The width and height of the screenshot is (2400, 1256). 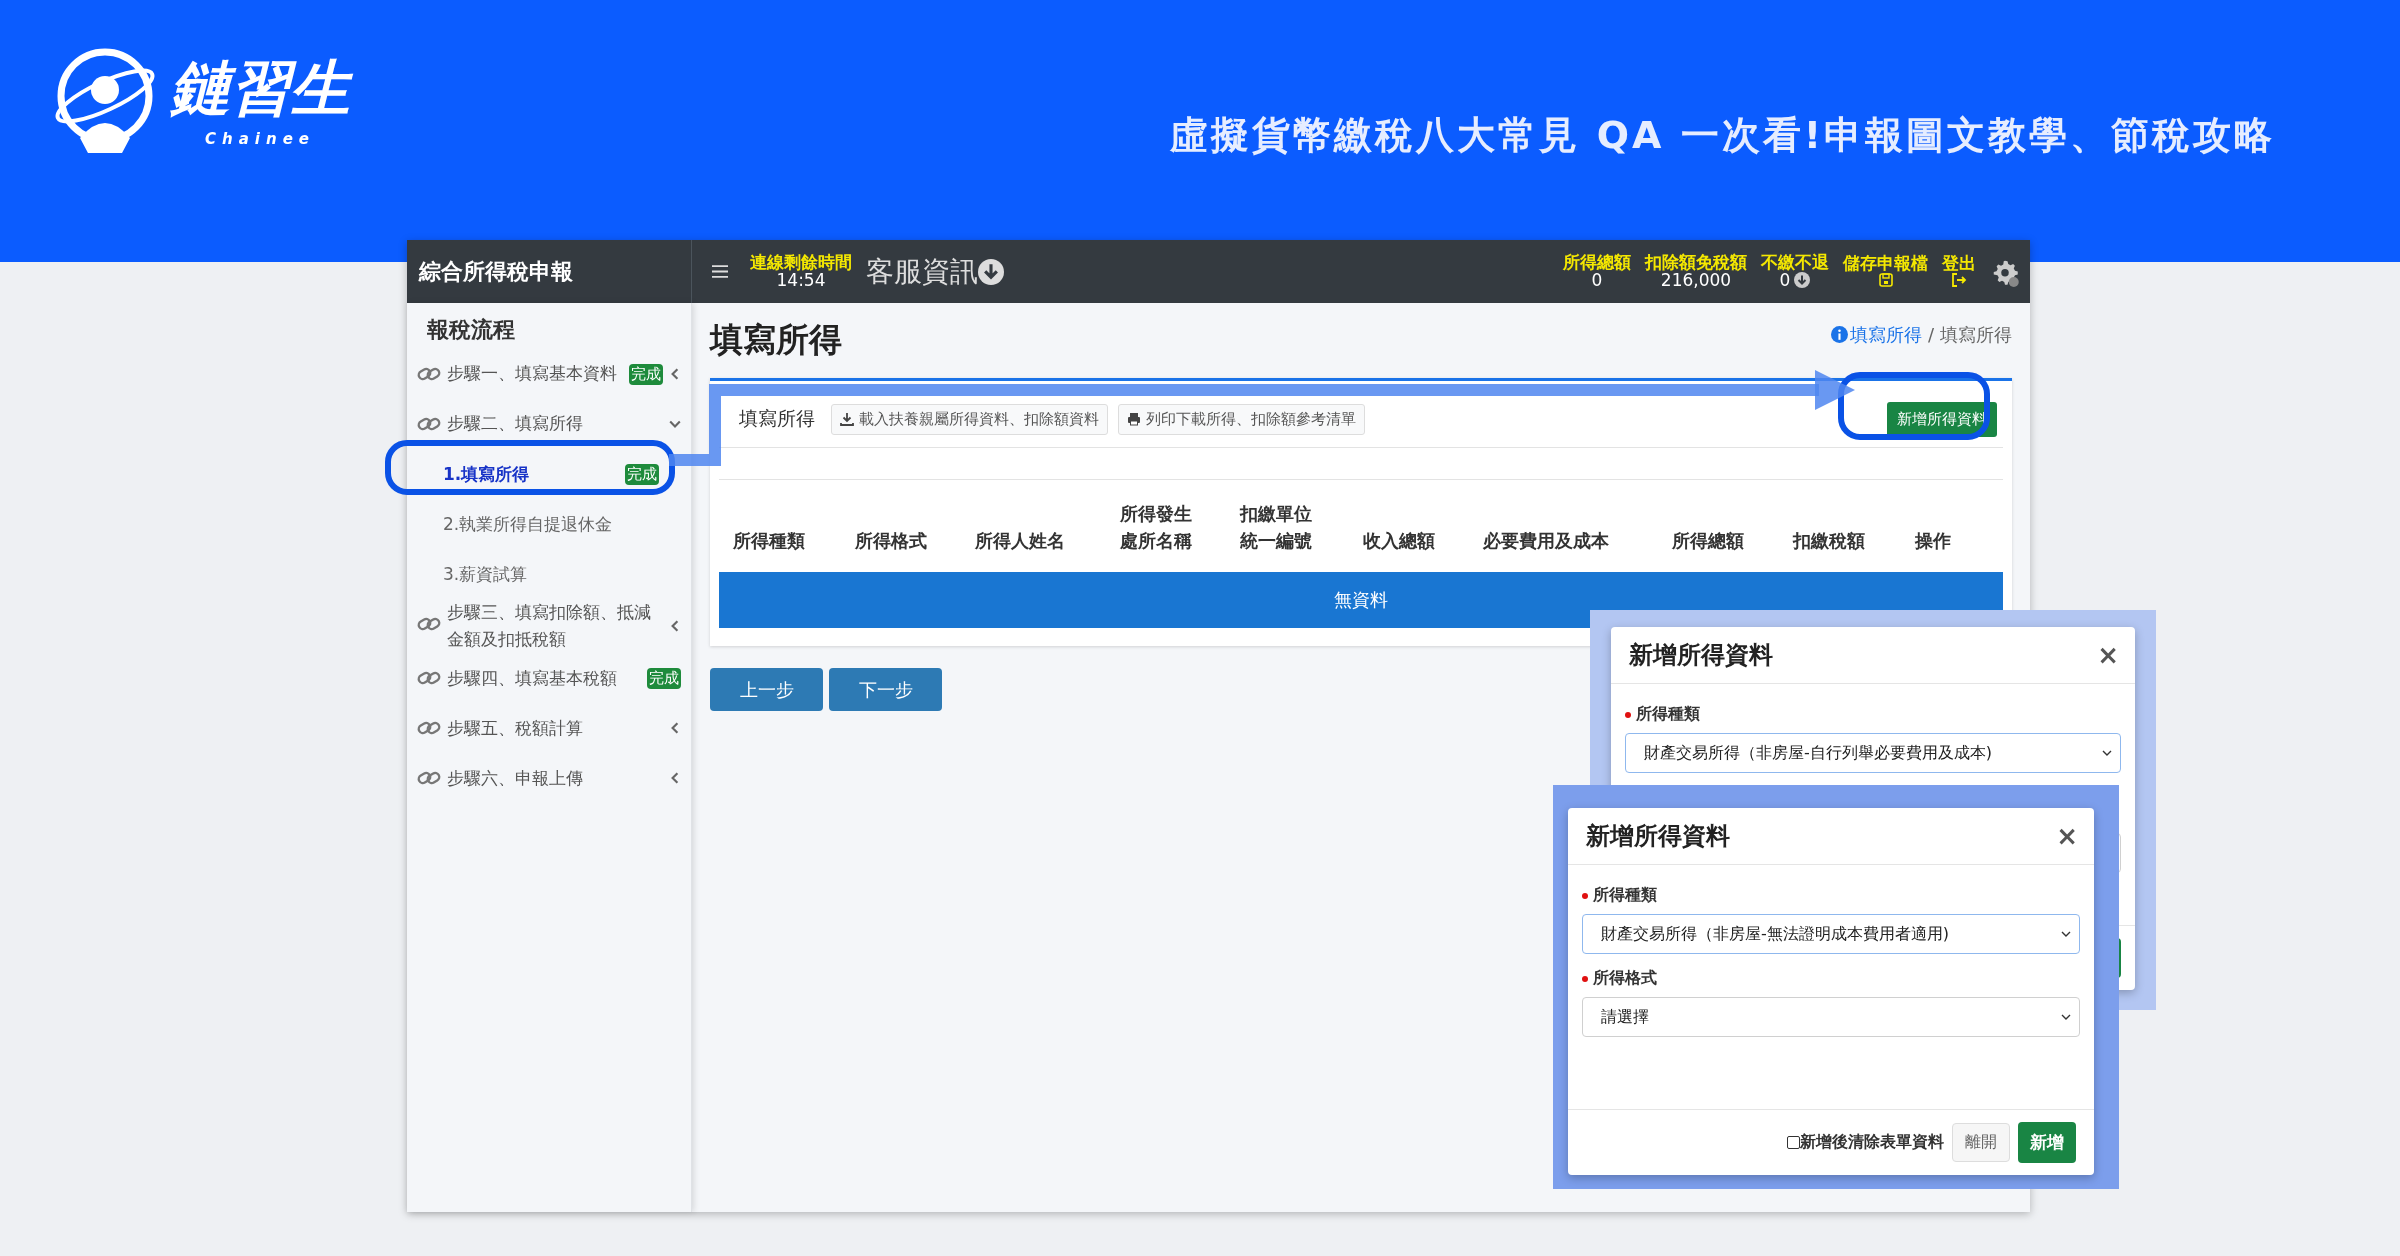 I want to click on column-header: 所得發生處所名稱, so click(x=1156, y=527).